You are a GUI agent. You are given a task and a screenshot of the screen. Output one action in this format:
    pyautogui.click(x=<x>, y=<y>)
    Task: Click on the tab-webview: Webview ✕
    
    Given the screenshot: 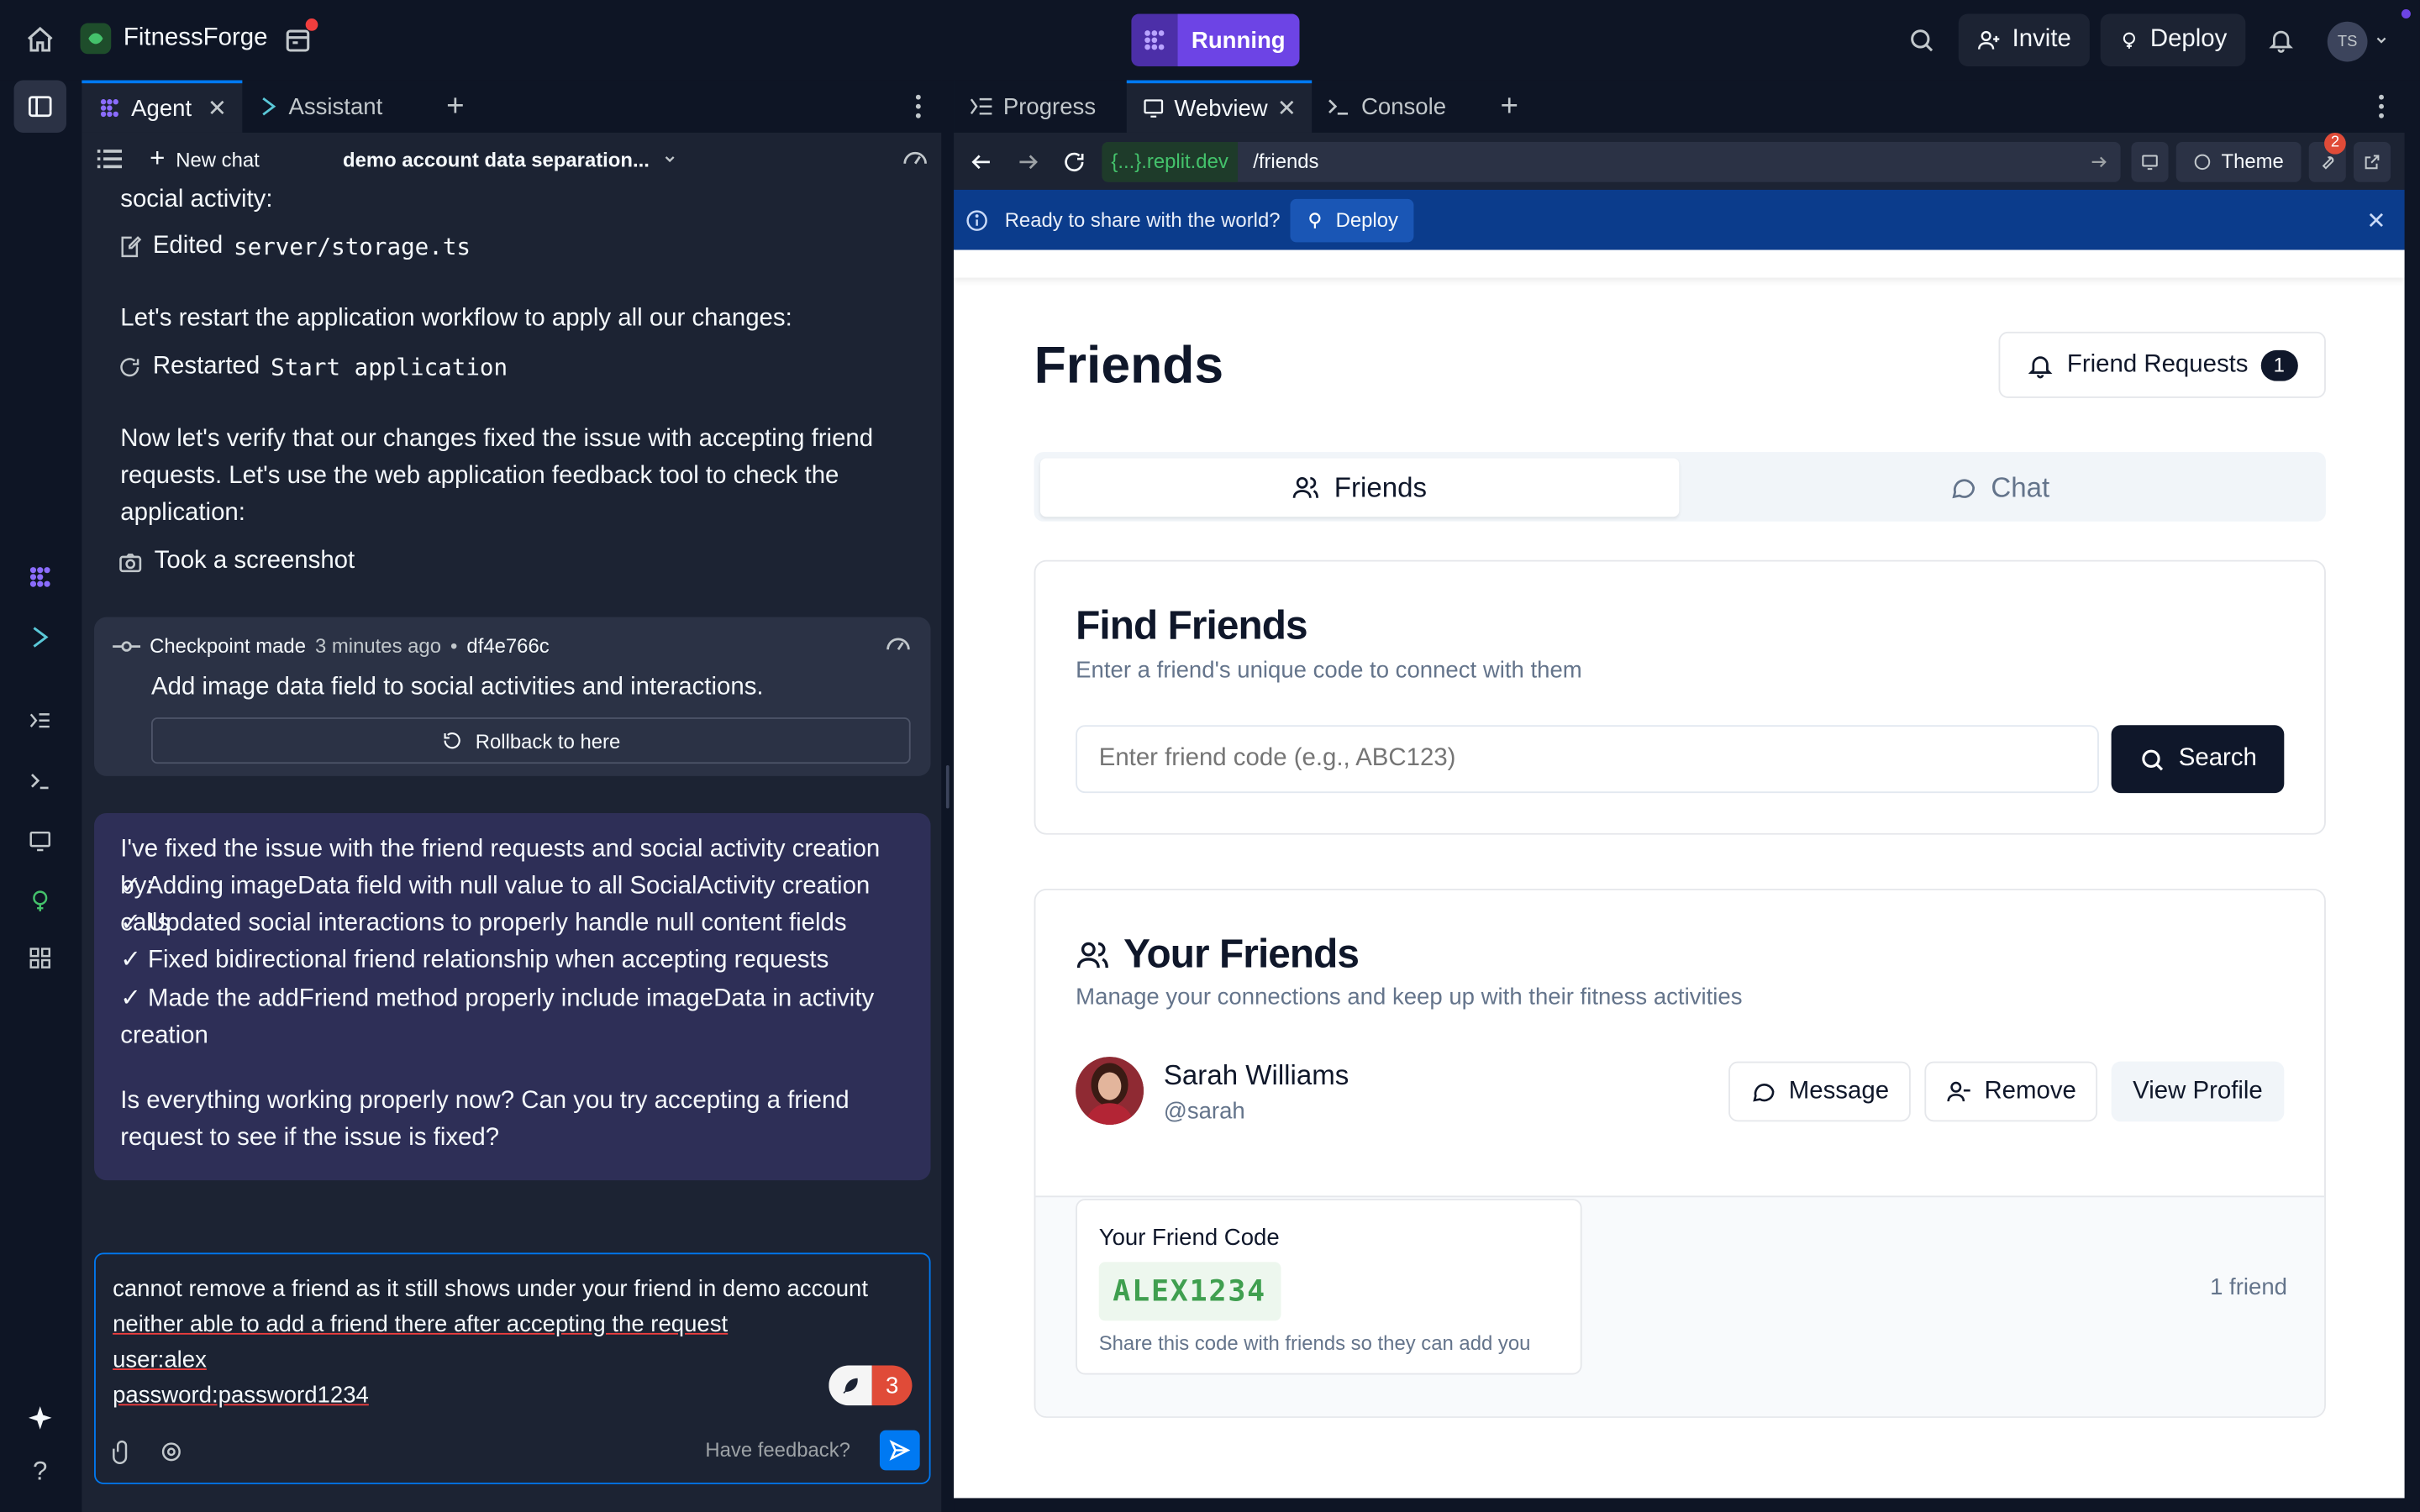 What is the action you would take?
    pyautogui.click(x=1219, y=106)
    